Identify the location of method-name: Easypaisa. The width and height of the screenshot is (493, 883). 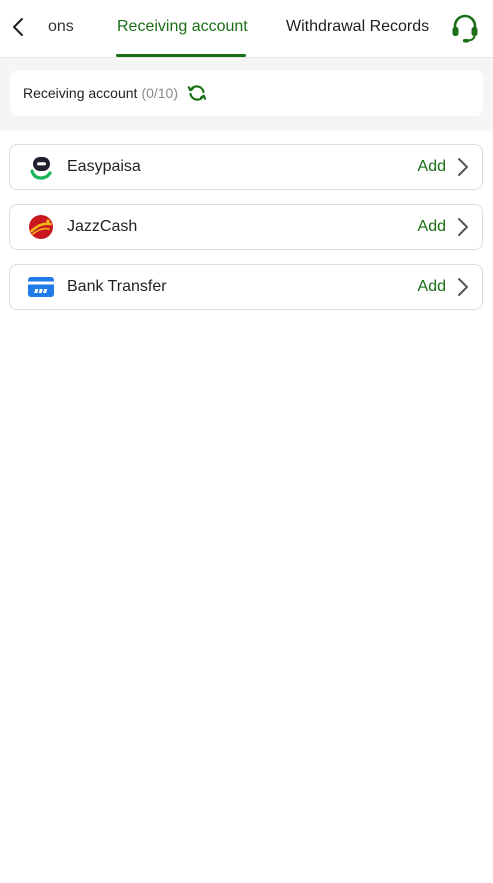
(104, 166).